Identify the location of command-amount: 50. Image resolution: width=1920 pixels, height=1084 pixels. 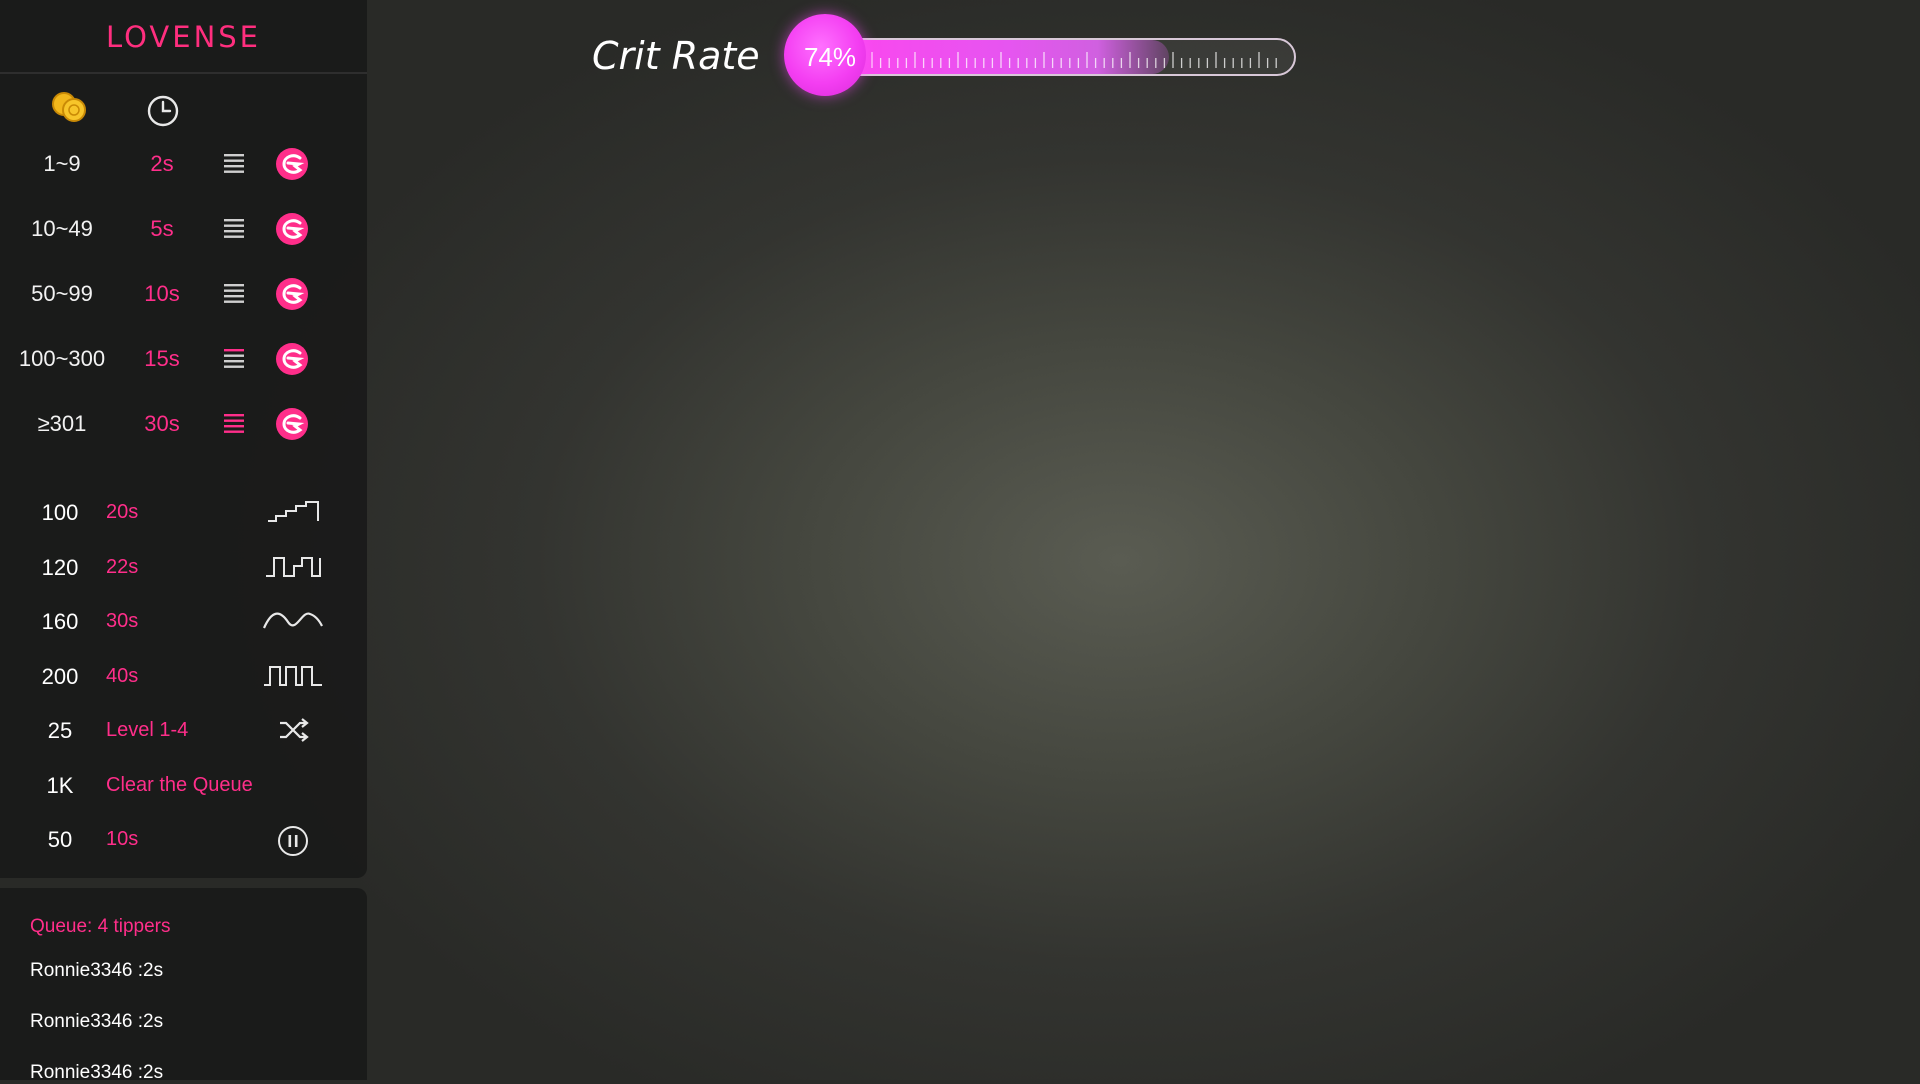
(60, 839).